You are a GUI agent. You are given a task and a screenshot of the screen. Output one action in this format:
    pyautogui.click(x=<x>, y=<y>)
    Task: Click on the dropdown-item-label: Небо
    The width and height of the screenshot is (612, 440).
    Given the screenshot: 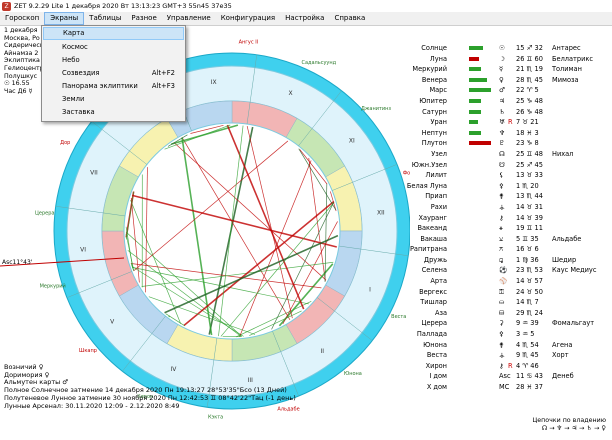 What is the action you would take?
    pyautogui.click(x=71, y=60)
    